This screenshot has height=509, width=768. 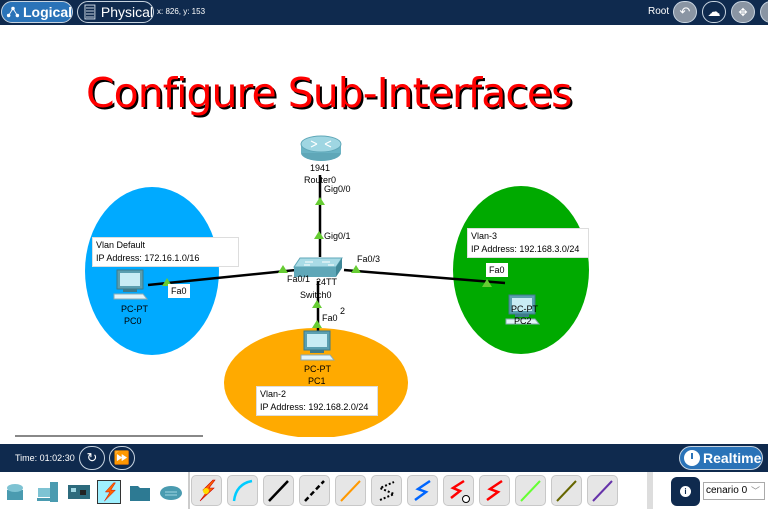 What do you see at coordinates (732, 458) in the screenshot?
I see `realtime-label: Realtime` at bounding box center [732, 458].